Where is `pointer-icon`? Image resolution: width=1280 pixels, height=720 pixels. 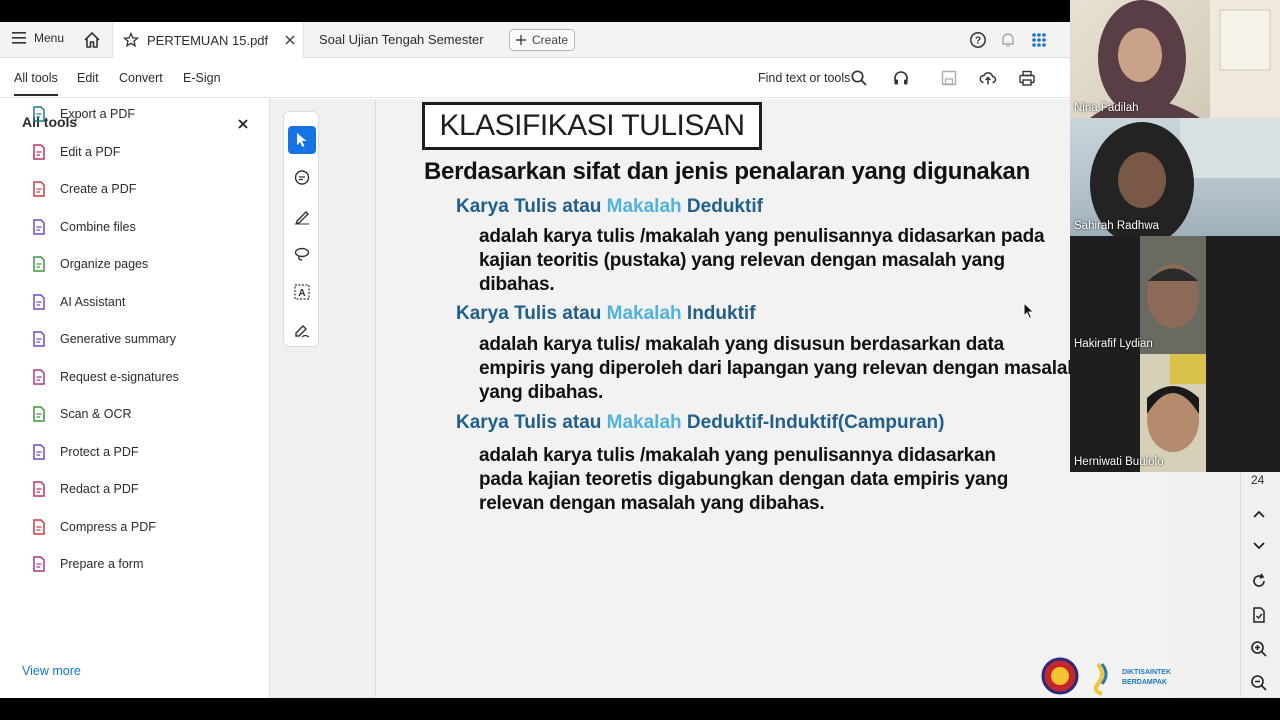 pointer-icon is located at coordinates (302, 140).